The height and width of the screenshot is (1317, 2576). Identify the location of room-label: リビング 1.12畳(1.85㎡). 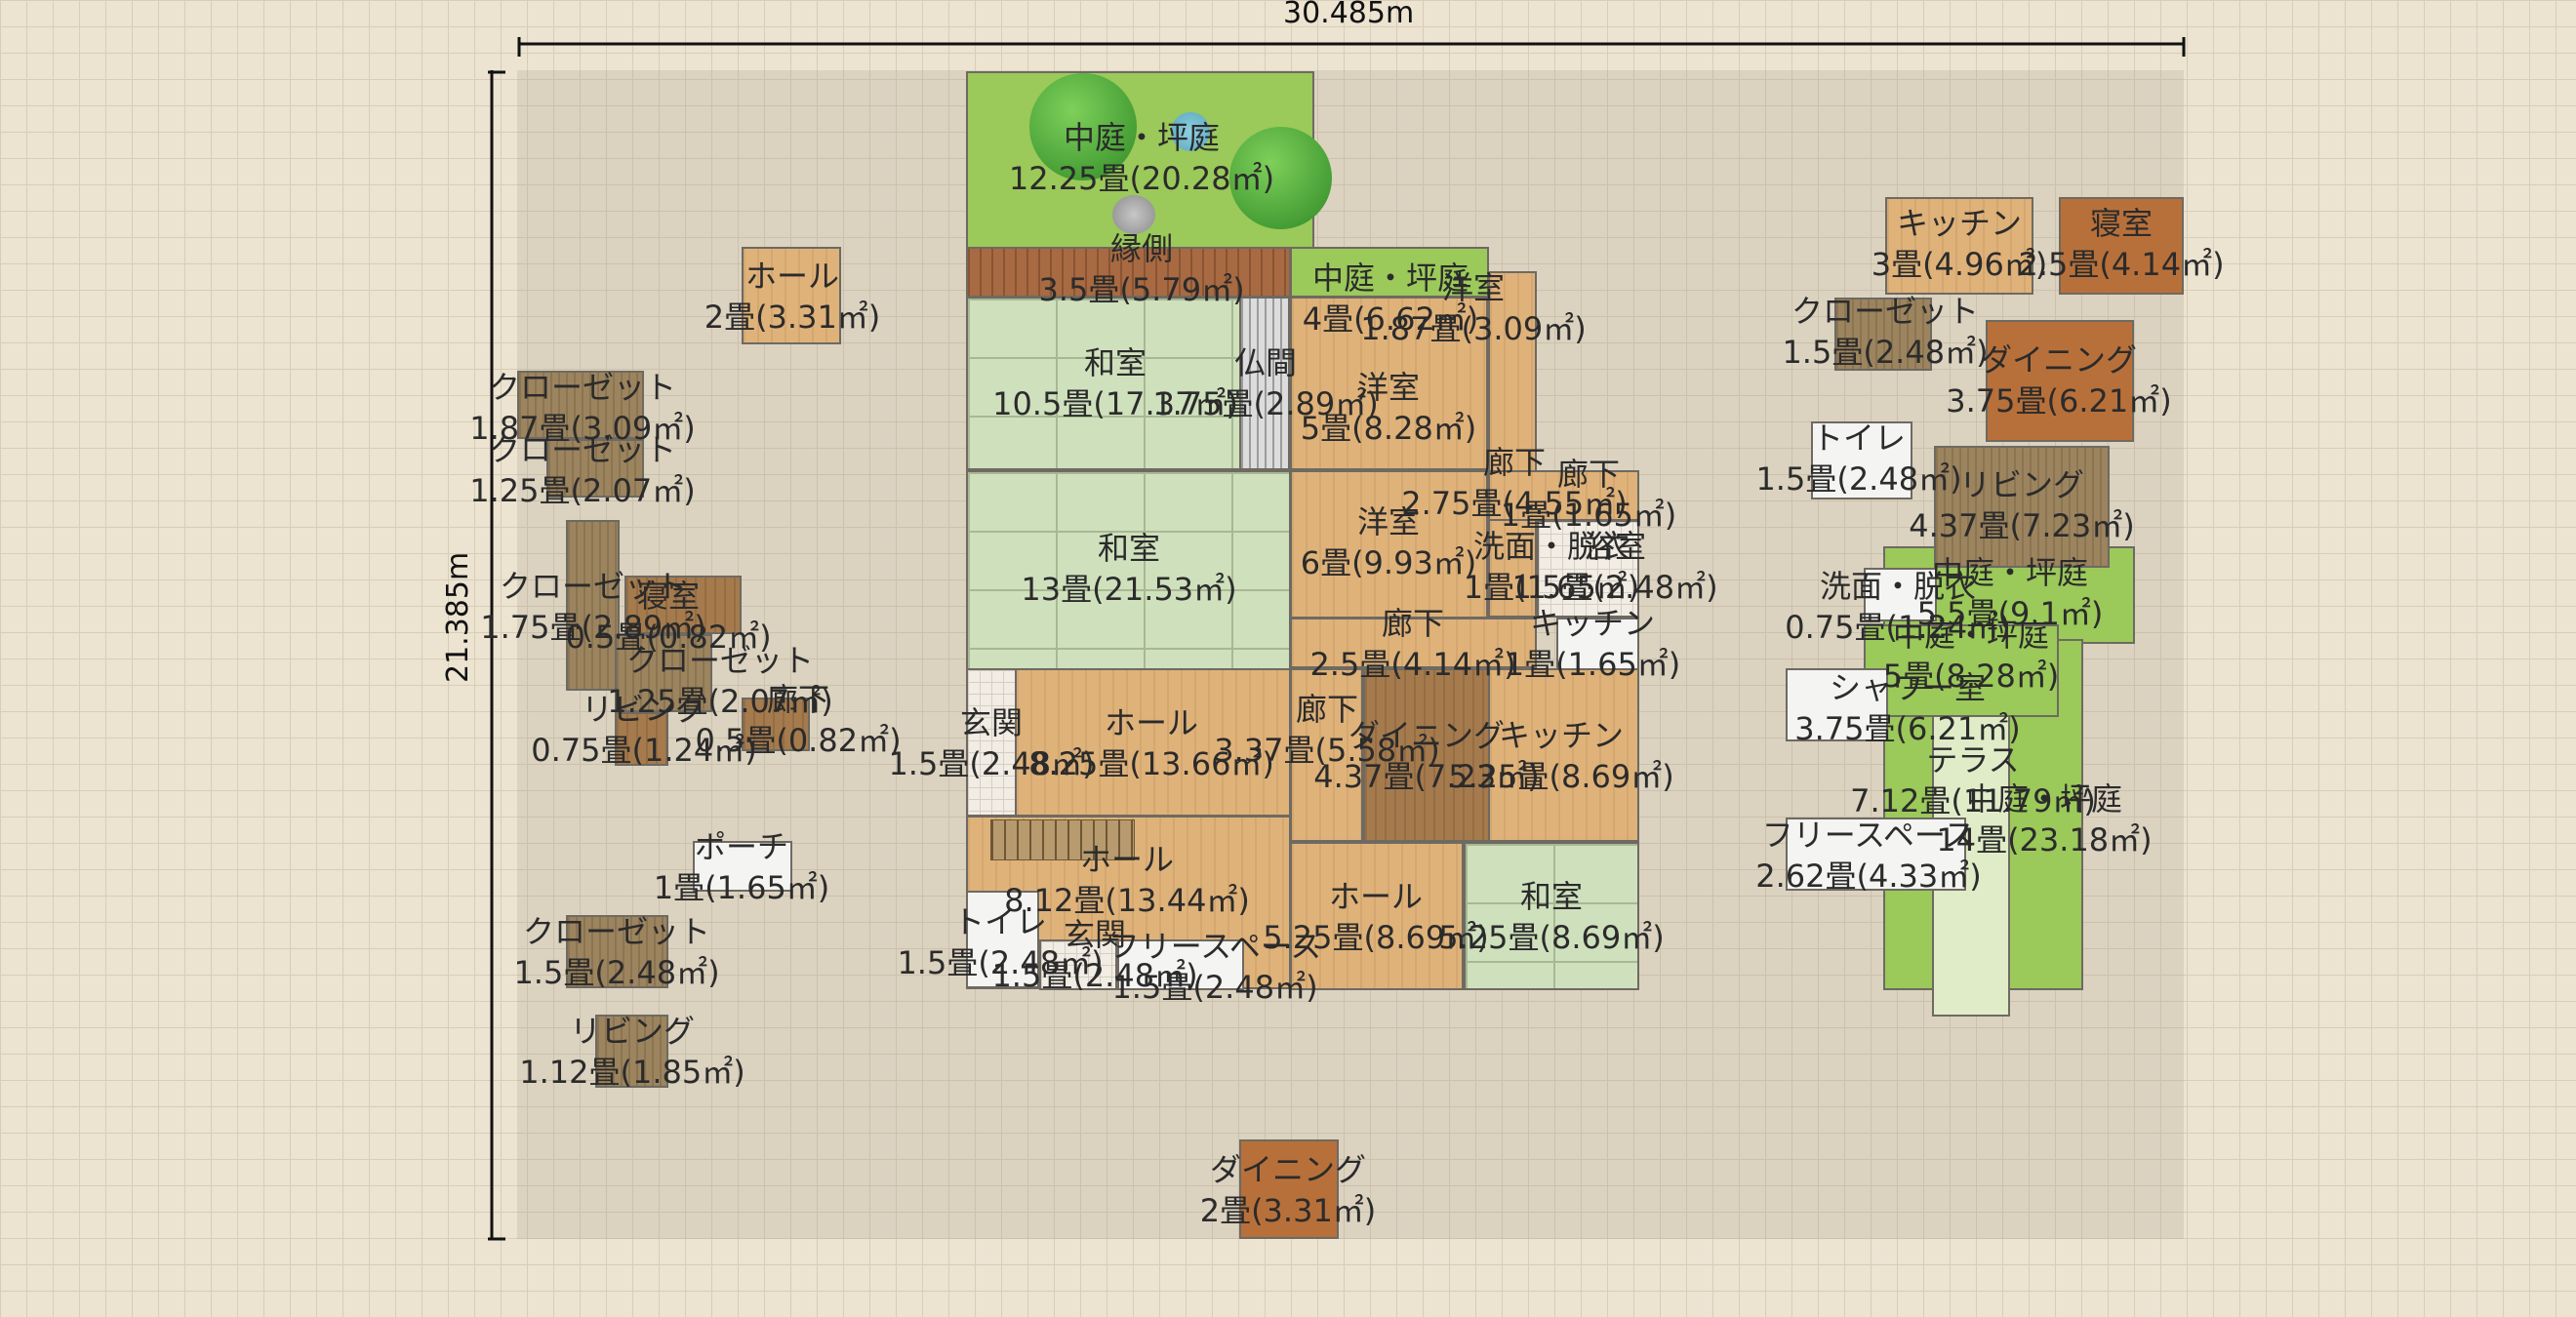
(632, 1052).